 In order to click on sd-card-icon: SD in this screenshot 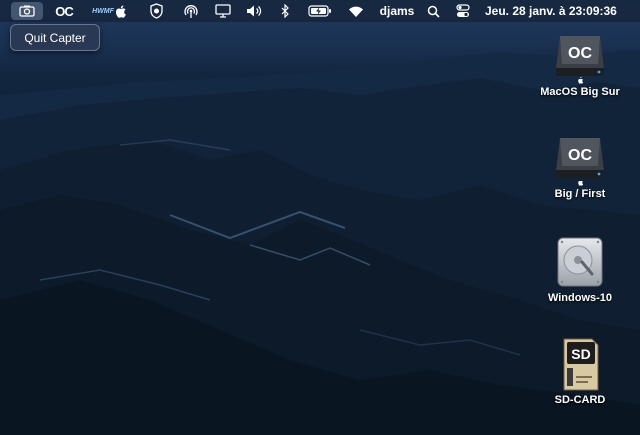, I will do `click(580, 364)`.